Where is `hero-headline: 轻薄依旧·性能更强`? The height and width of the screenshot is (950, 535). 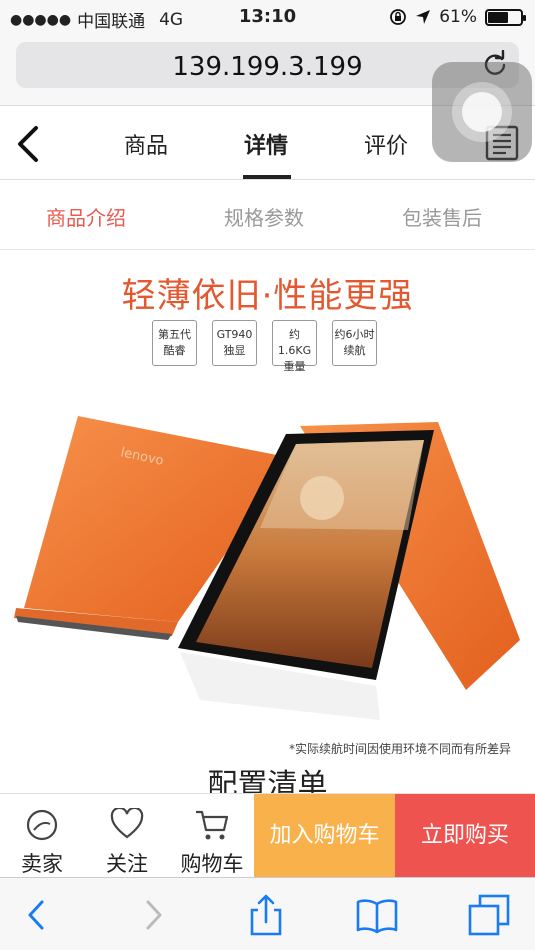 hero-headline: 轻薄依旧·性能更强 is located at coordinates (267, 296).